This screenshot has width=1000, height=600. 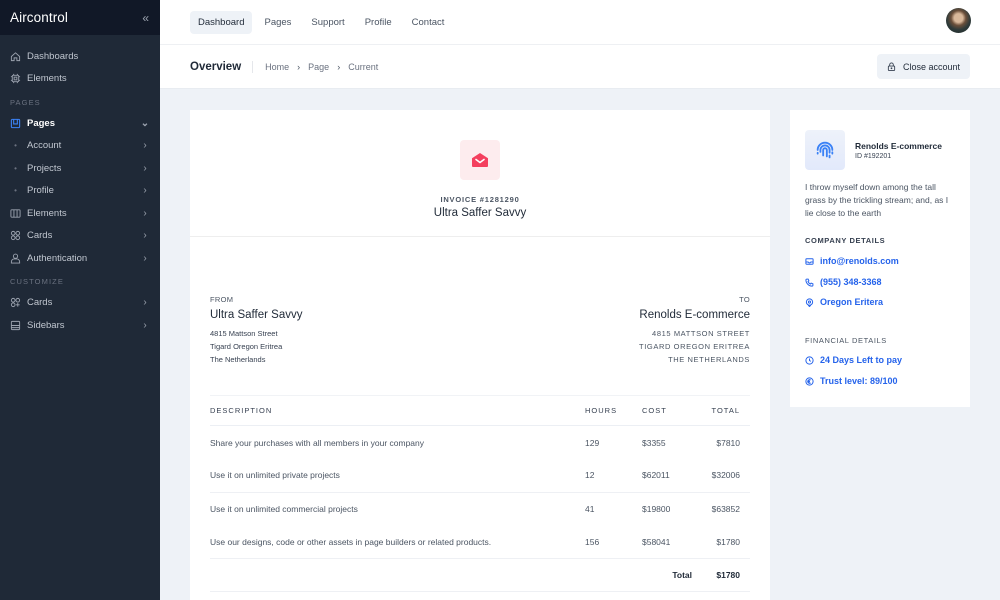 I want to click on sidebar-icon, so click(x=15, y=325).